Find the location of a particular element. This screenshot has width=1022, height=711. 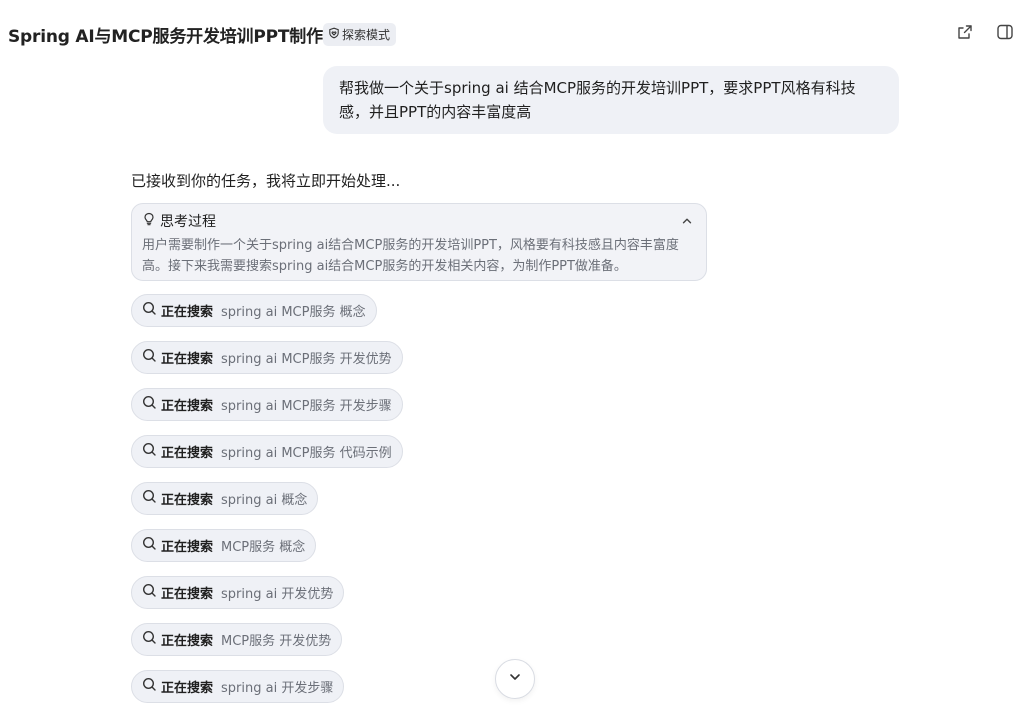

share-button is located at coordinates (965, 34).